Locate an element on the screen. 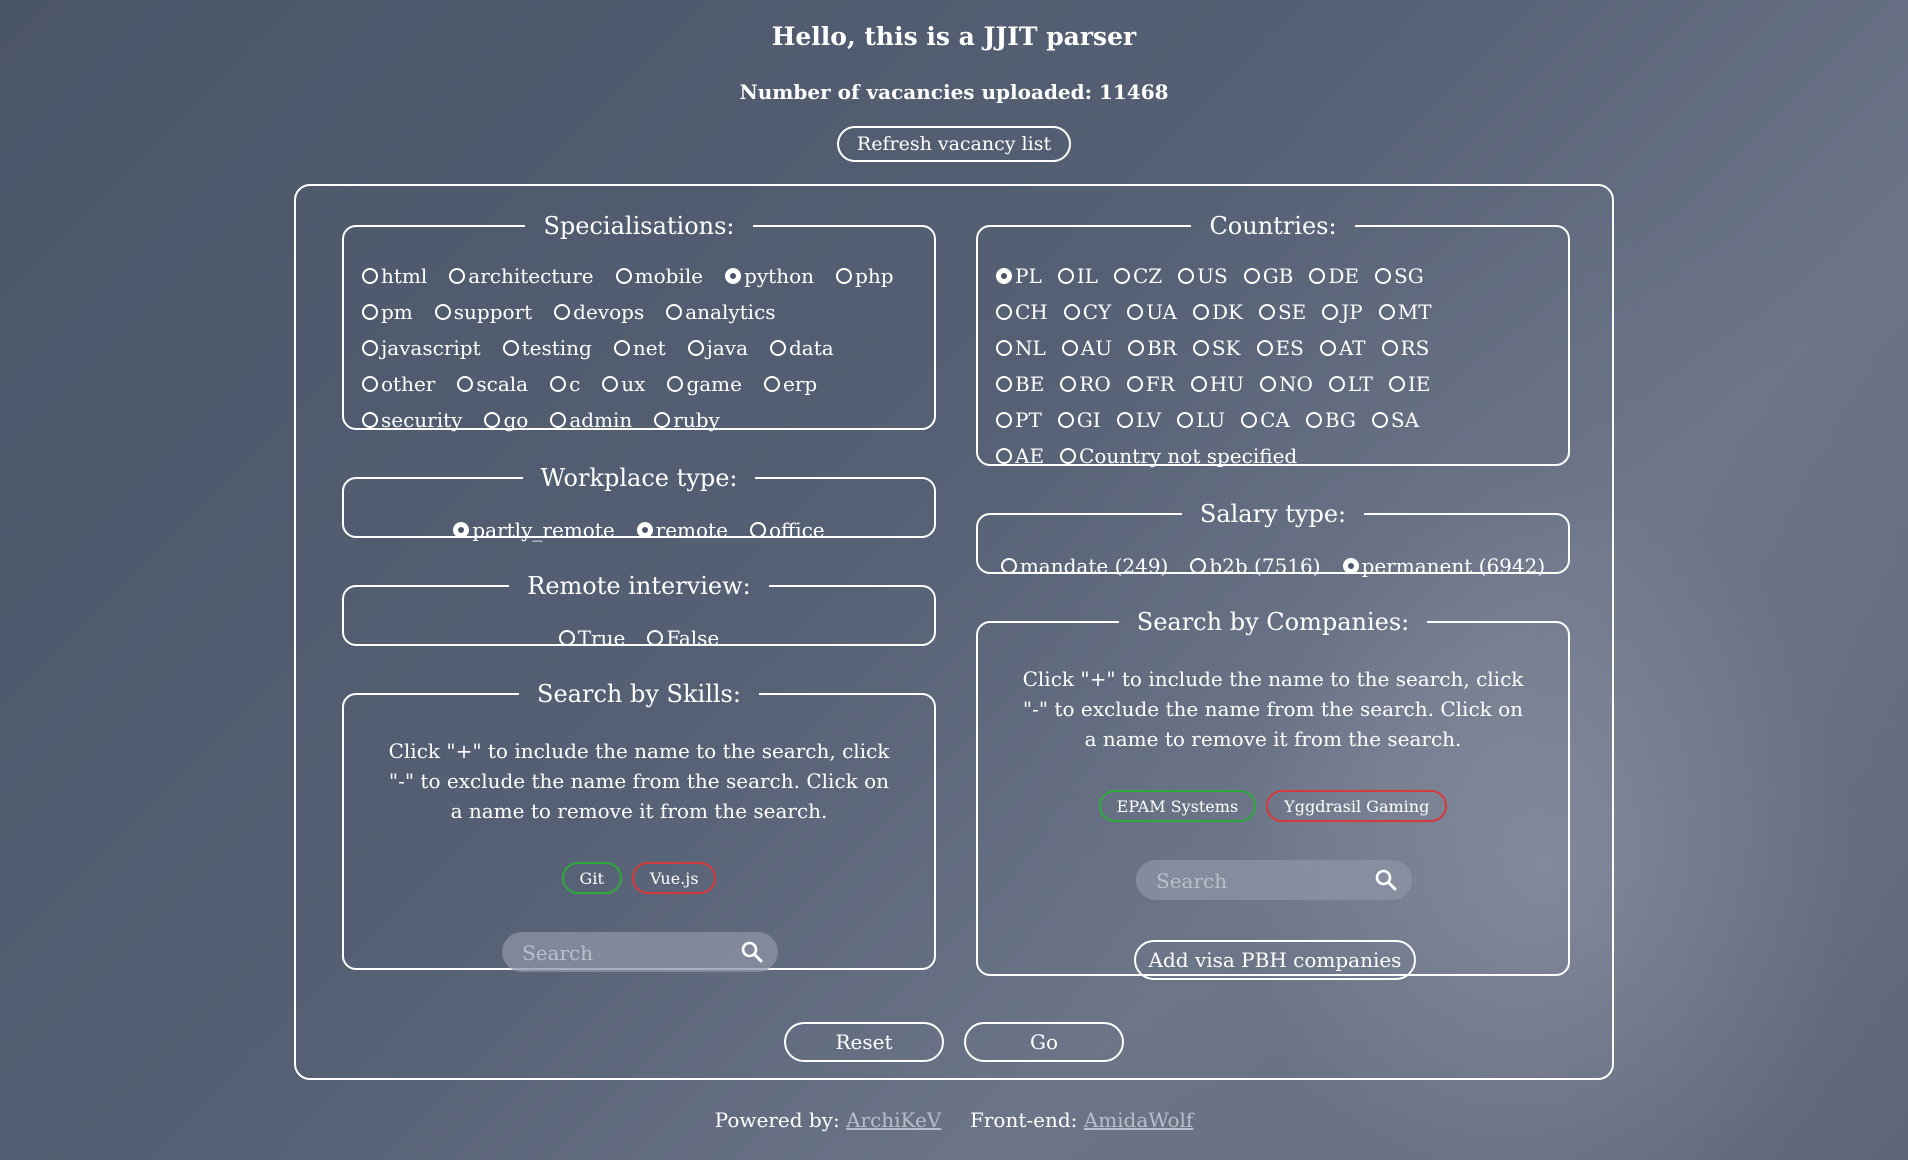 Image resolution: width=1908 pixels, height=1160 pixels. skills-search is located at coordinates (640, 953).